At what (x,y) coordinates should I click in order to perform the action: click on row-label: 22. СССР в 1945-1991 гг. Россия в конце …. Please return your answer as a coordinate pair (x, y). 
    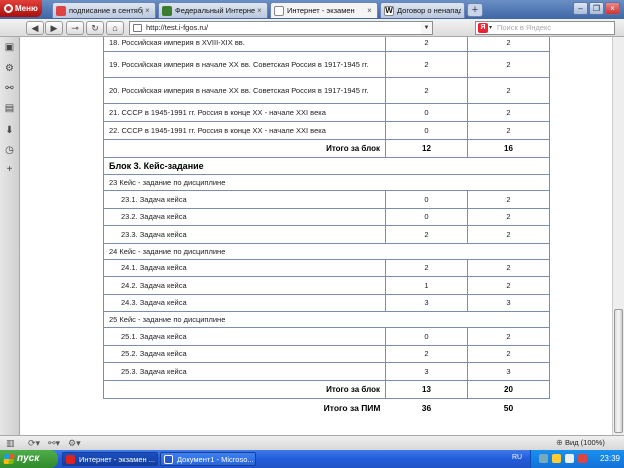
    Looking at the image, I should click on (244, 130).